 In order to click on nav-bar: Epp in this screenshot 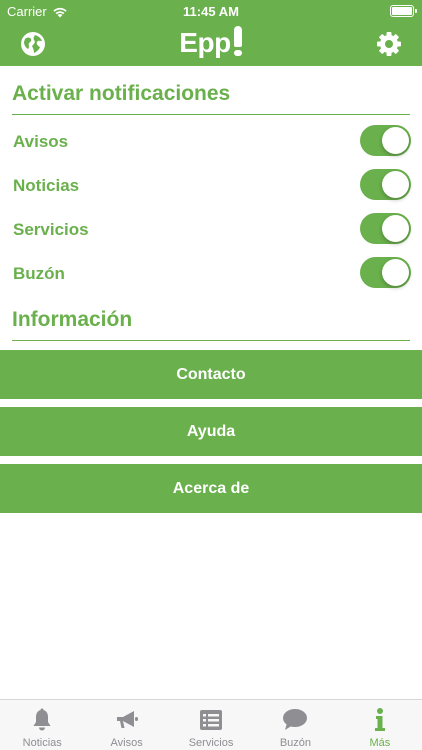, I will do `click(211, 44)`.